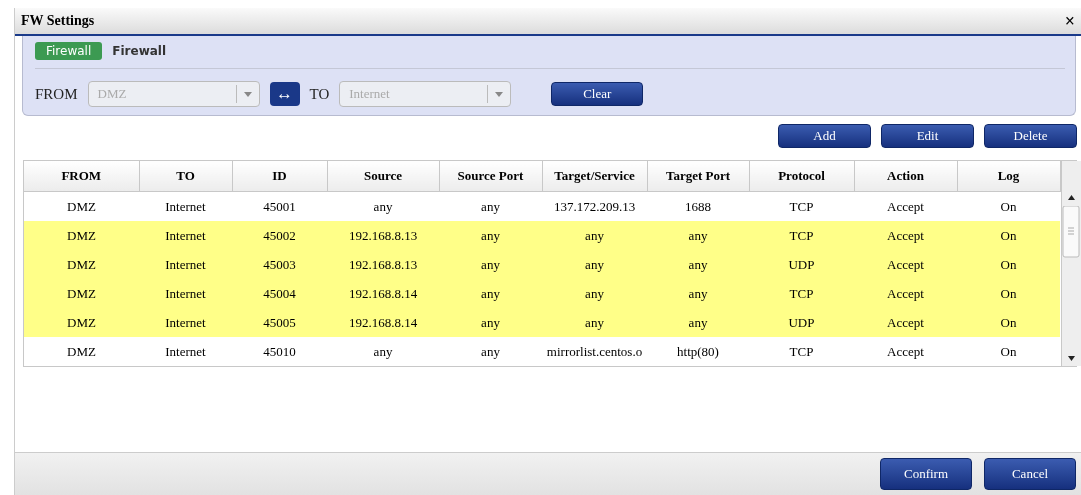  Describe the element at coordinates (185, 176) in the screenshot. I see `column-header: TO` at that location.